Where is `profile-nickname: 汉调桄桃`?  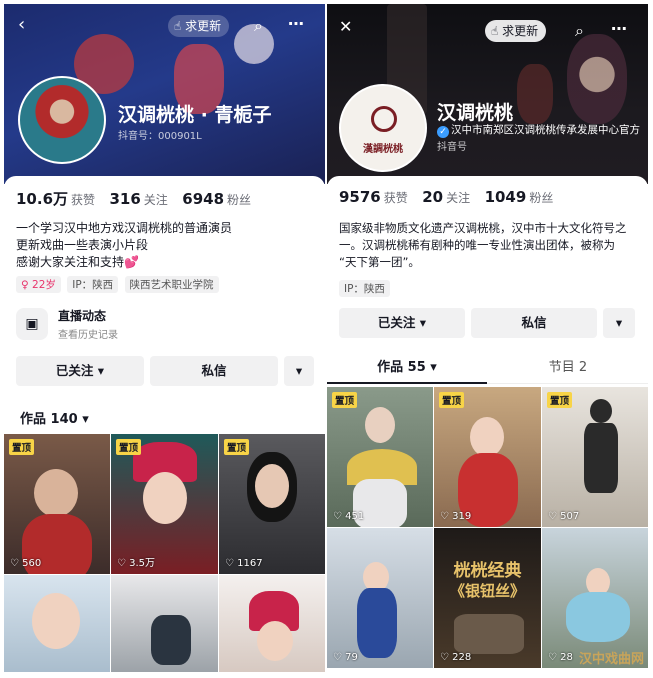 profile-nickname: 汉调桄桃 is located at coordinates (475, 113).